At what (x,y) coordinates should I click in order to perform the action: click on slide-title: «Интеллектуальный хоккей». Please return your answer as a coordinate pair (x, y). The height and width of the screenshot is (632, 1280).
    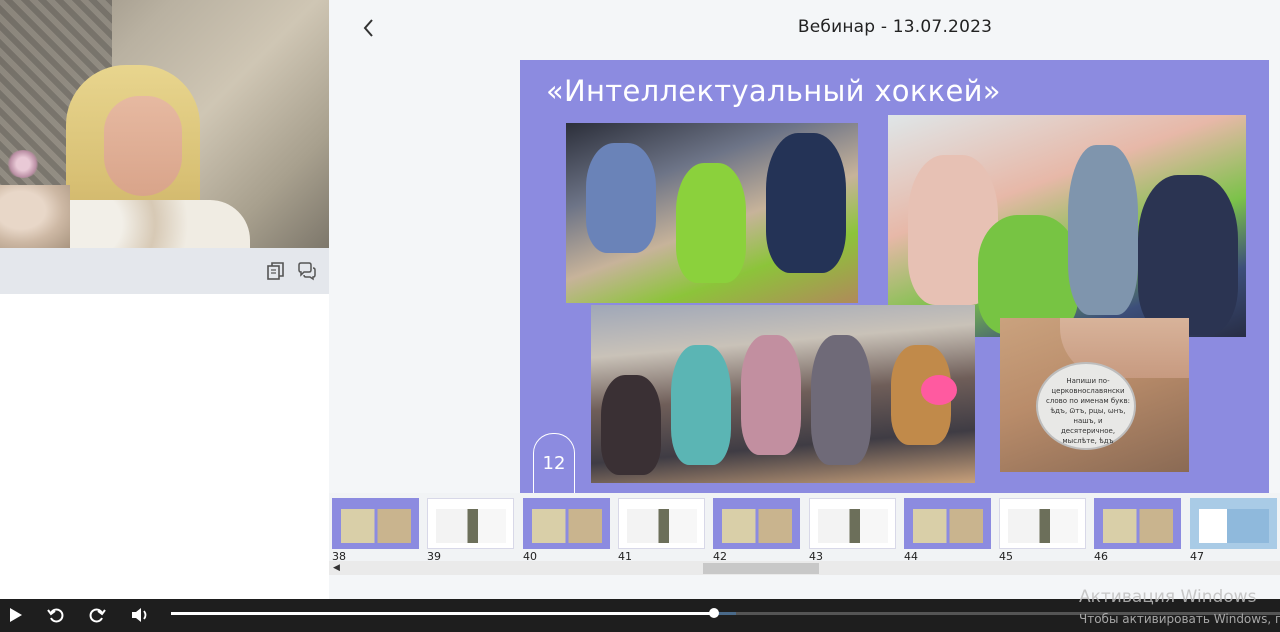
    Looking at the image, I should click on (773, 91).